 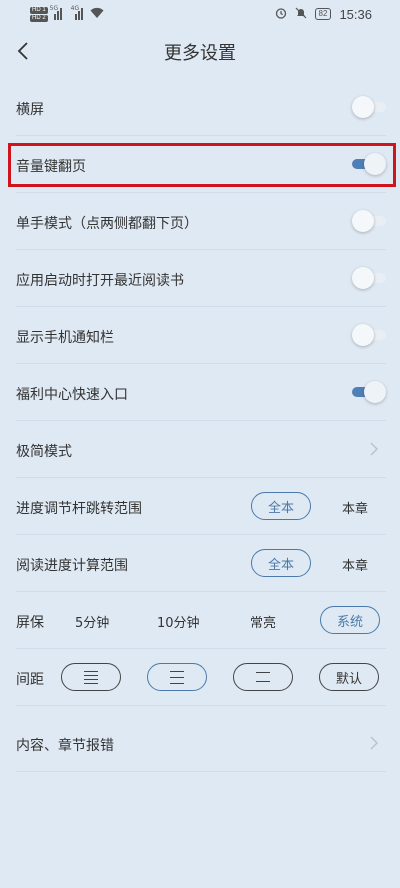 I want to click on setting-row-progress-jump: 进度调节杆跳转范围 全本 本章, so click(x=201, y=506).